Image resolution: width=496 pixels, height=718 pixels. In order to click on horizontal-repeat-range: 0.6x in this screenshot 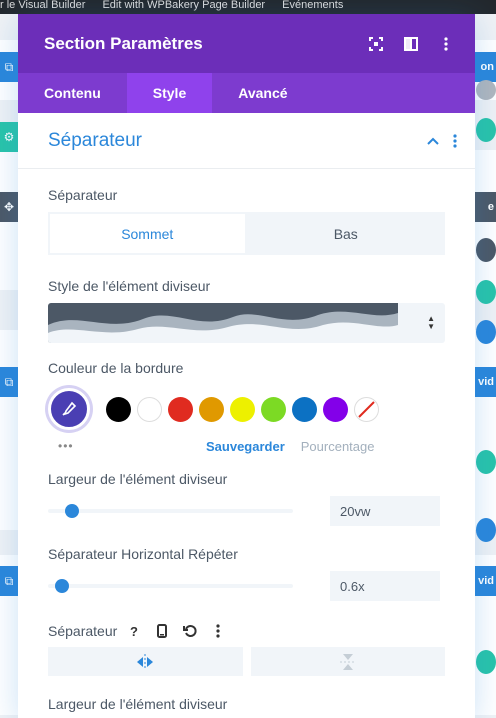, I will do `click(246, 586)`.